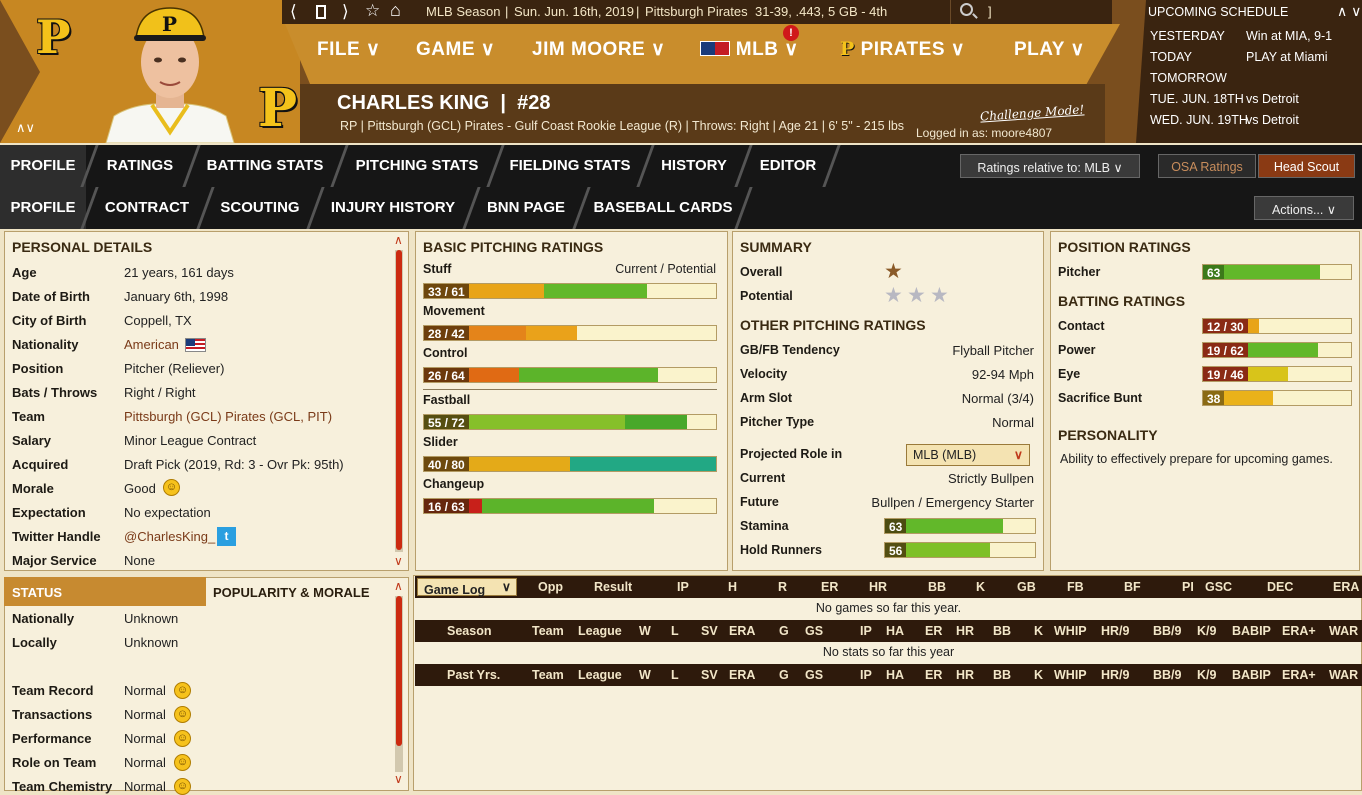 The height and width of the screenshot is (795, 1362). Describe the element at coordinates (1050, 166) in the screenshot. I see `ratings-relative-dropdown: Ratings relative to: MLB ∨` at that location.